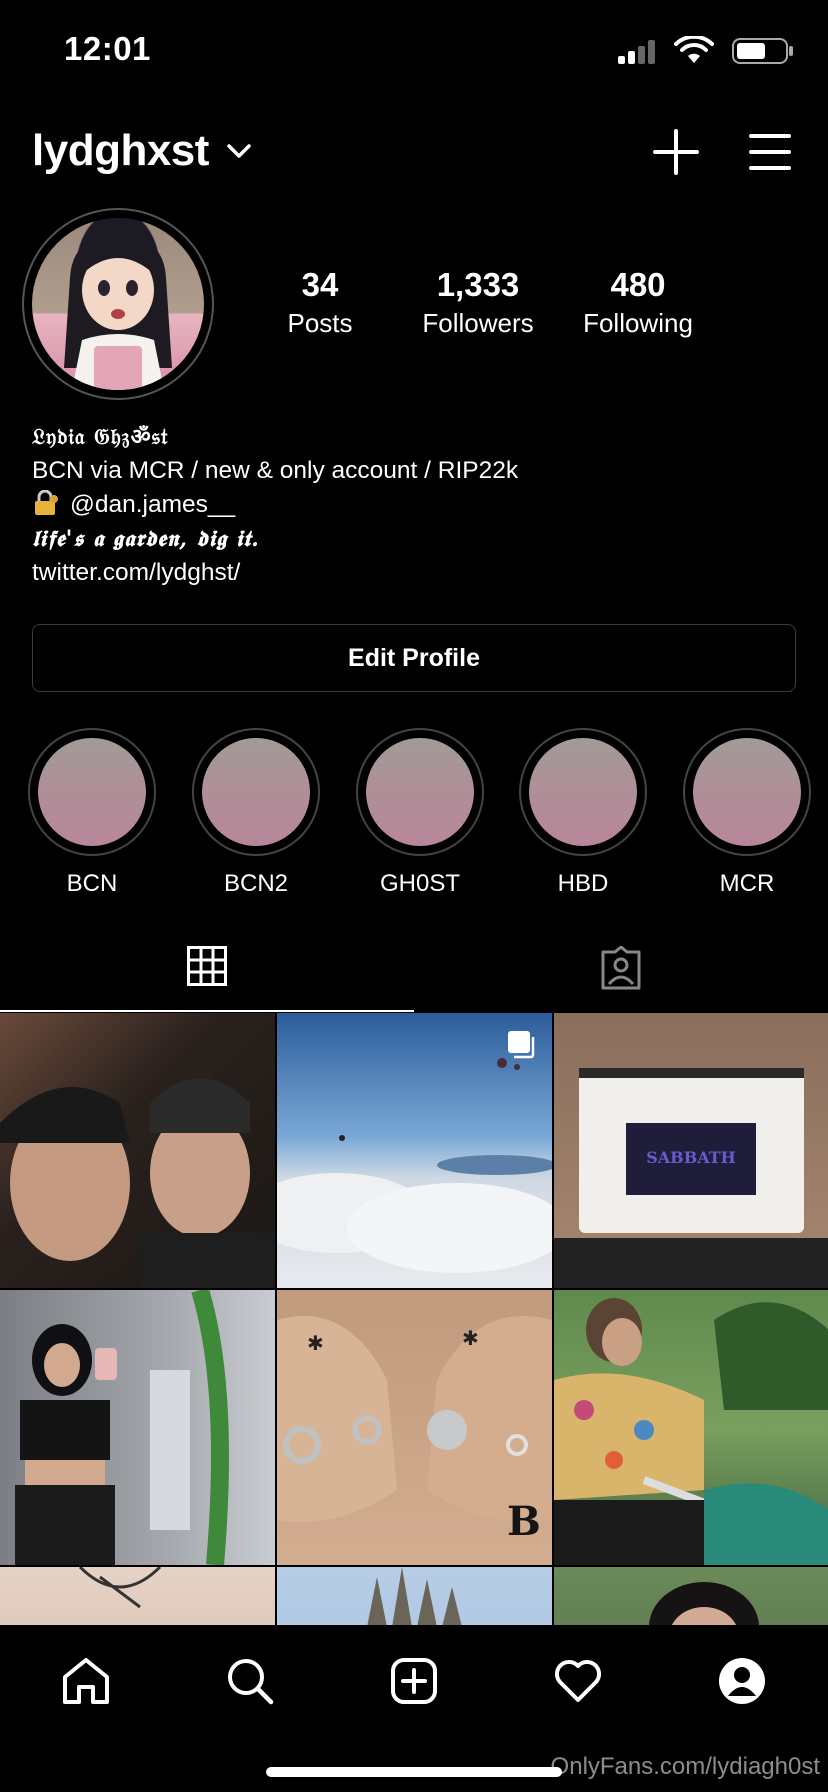  I want to click on photo-man-rowboat, so click(691, 1431).